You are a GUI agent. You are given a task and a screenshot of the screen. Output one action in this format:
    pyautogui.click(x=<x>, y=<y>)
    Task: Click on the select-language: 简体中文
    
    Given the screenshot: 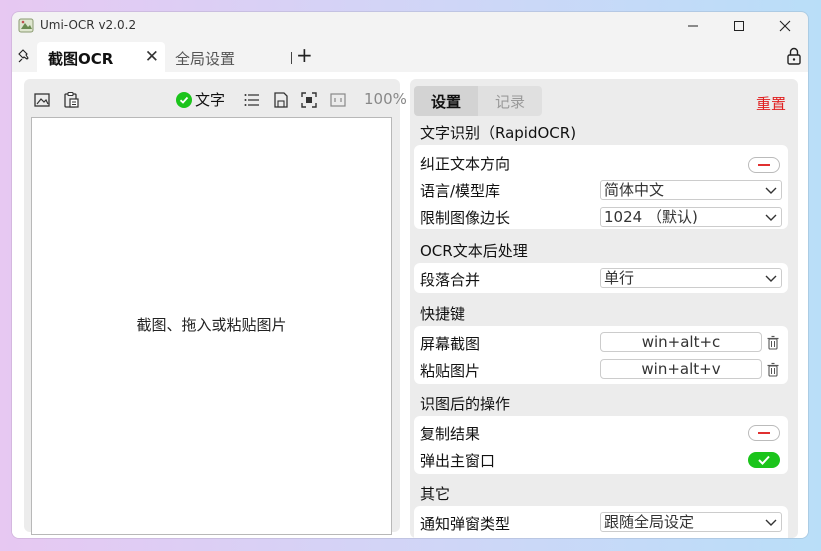 What is the action you would take?
    pyautogui.click(x=691, y=190)
    